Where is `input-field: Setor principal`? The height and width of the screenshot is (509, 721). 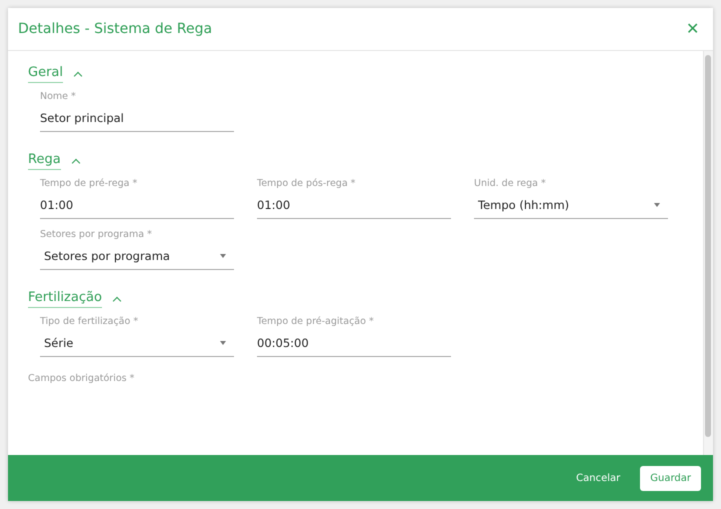
input-field: Setor principal is located at coordinates (137, 120).